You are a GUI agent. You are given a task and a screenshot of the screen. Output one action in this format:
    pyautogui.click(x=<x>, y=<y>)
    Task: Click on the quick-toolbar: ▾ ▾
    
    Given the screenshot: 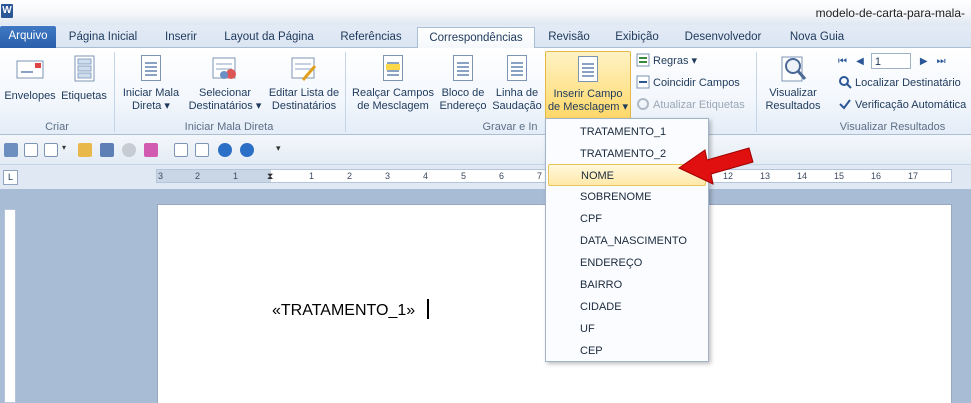 What is the action you would take?
    pyautogui.click(x=485, y=150)
    